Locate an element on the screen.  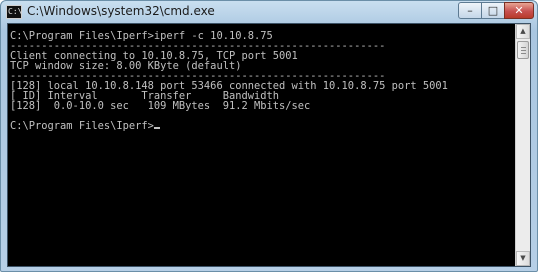
close-button: ✕ is located at coordinates (519, 10).